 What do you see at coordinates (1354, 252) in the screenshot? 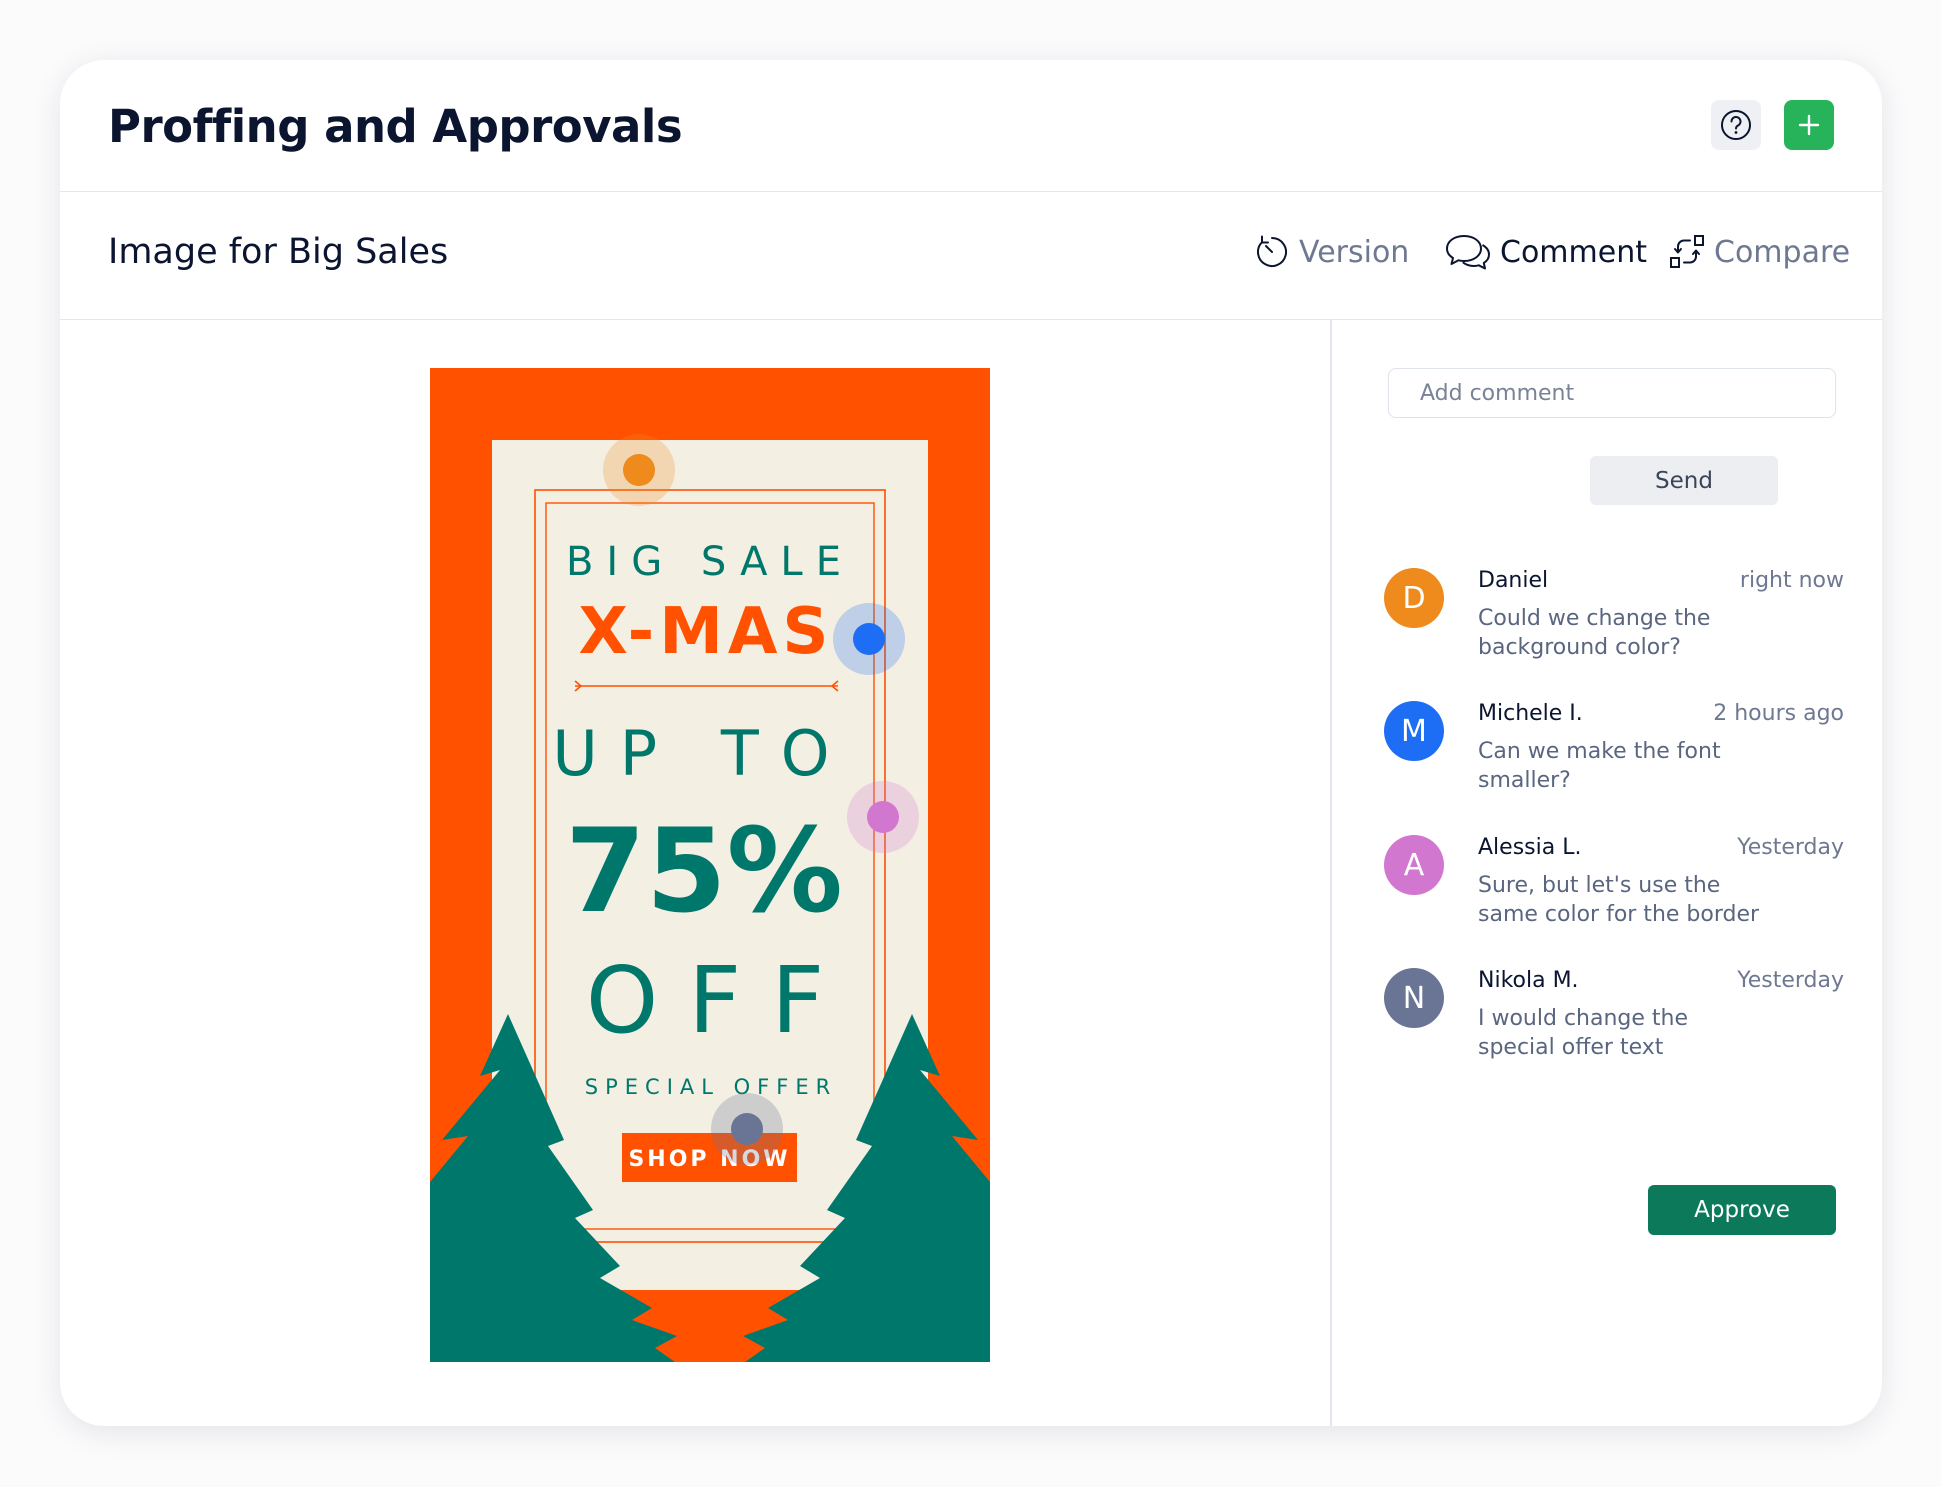
I see `version-tab-label: Version` at bounding box center [1354, 252].